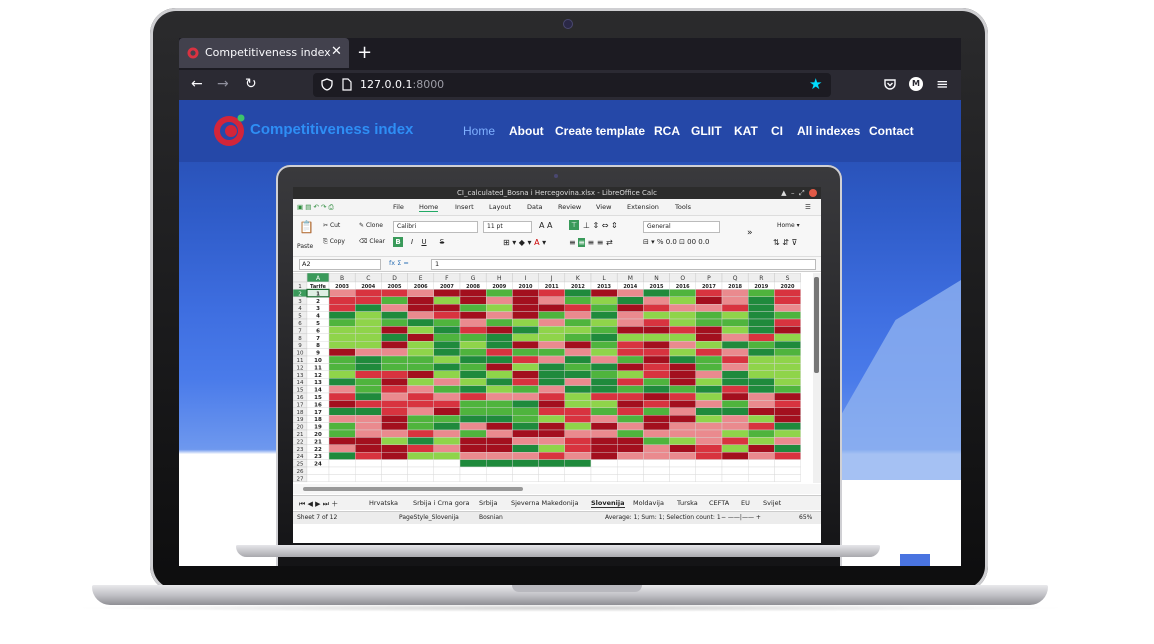  Describe the element at coordinates (251, 84) in the screenshot. I see `reload-icon: ↻` at that location.